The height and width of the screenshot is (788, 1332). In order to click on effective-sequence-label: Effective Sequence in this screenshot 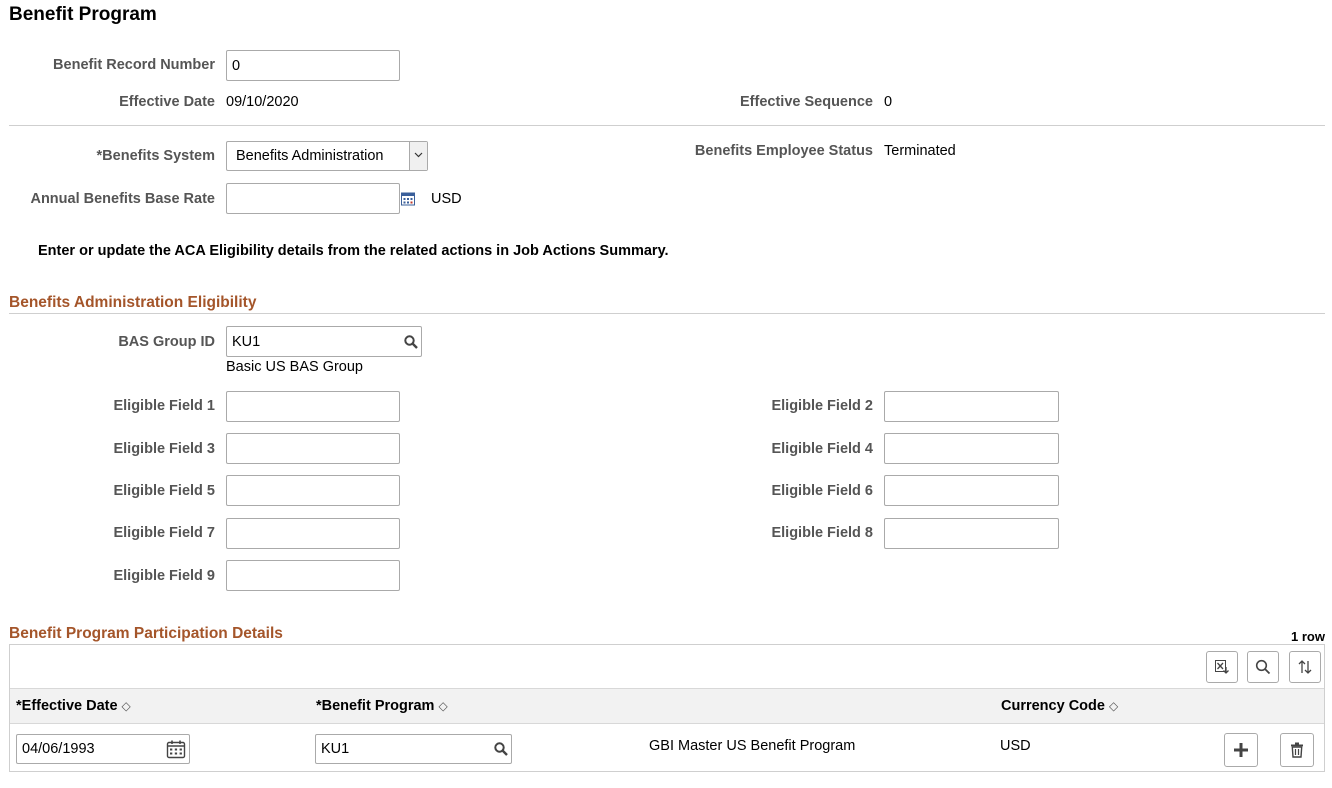, I will do `click(806, 102)`.